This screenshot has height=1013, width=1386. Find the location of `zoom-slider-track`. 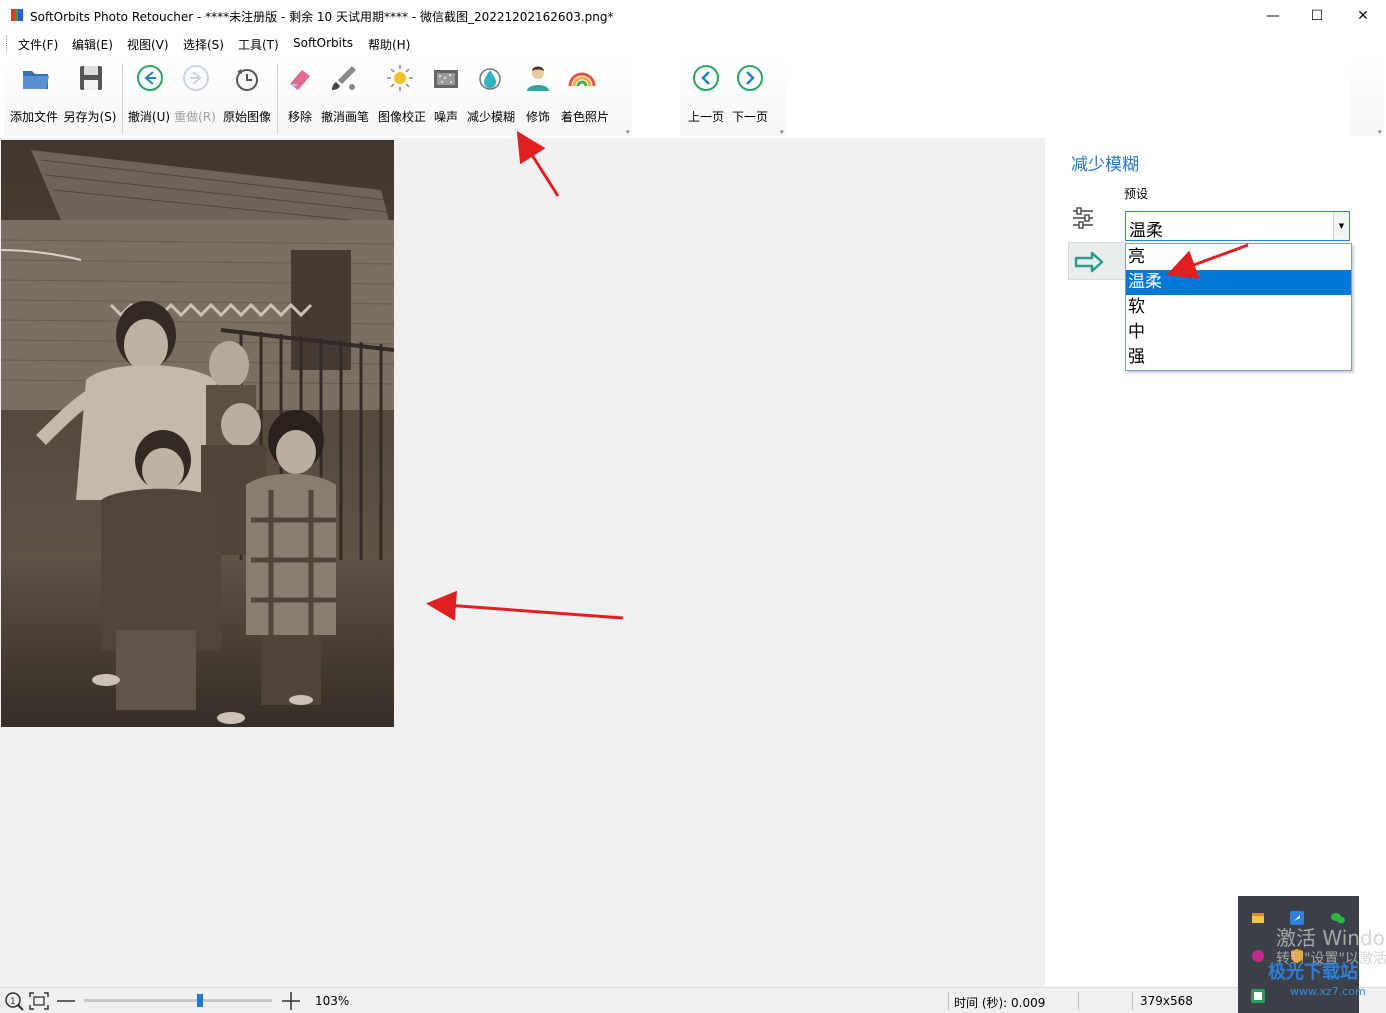

zoom-slider-track is located at coordinates (178, 1000).